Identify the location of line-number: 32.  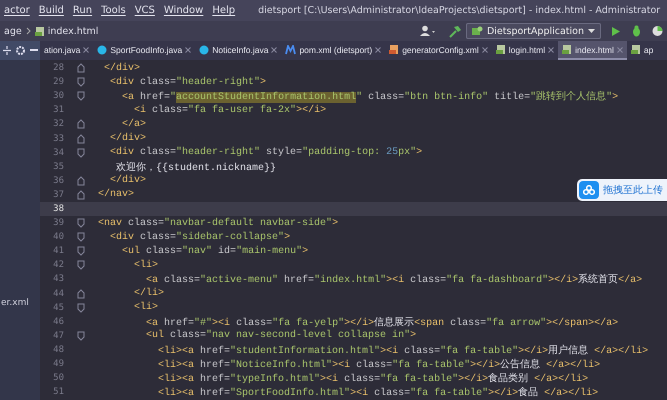
(58, 124).